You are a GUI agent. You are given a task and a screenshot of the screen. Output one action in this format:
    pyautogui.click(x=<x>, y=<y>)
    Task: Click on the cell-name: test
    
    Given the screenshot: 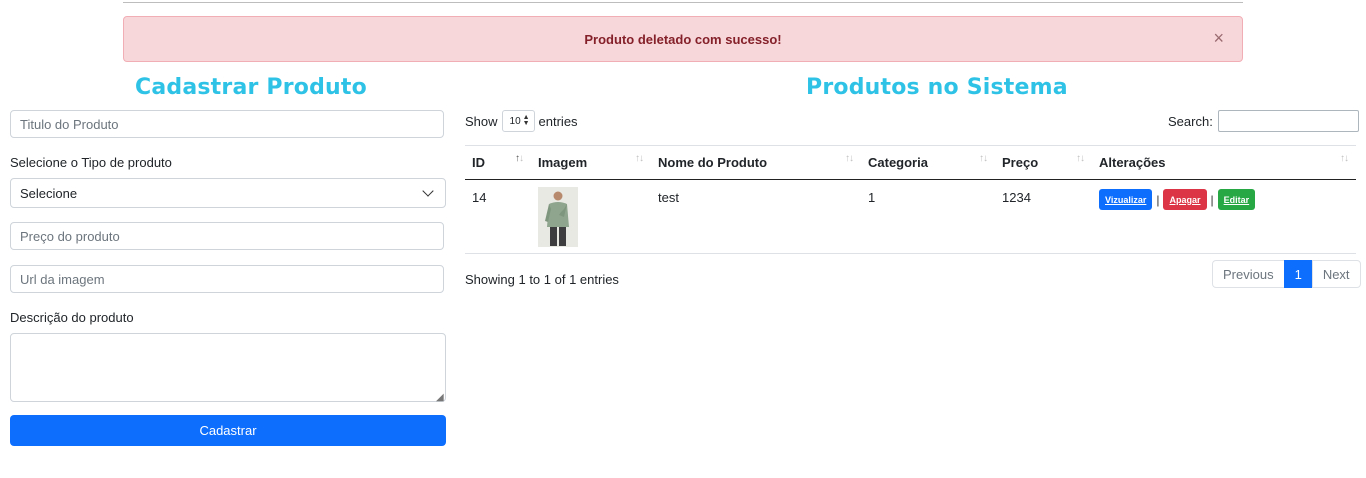 What is the action you would take?
    pyautogui.click(x=756, y=216)
    